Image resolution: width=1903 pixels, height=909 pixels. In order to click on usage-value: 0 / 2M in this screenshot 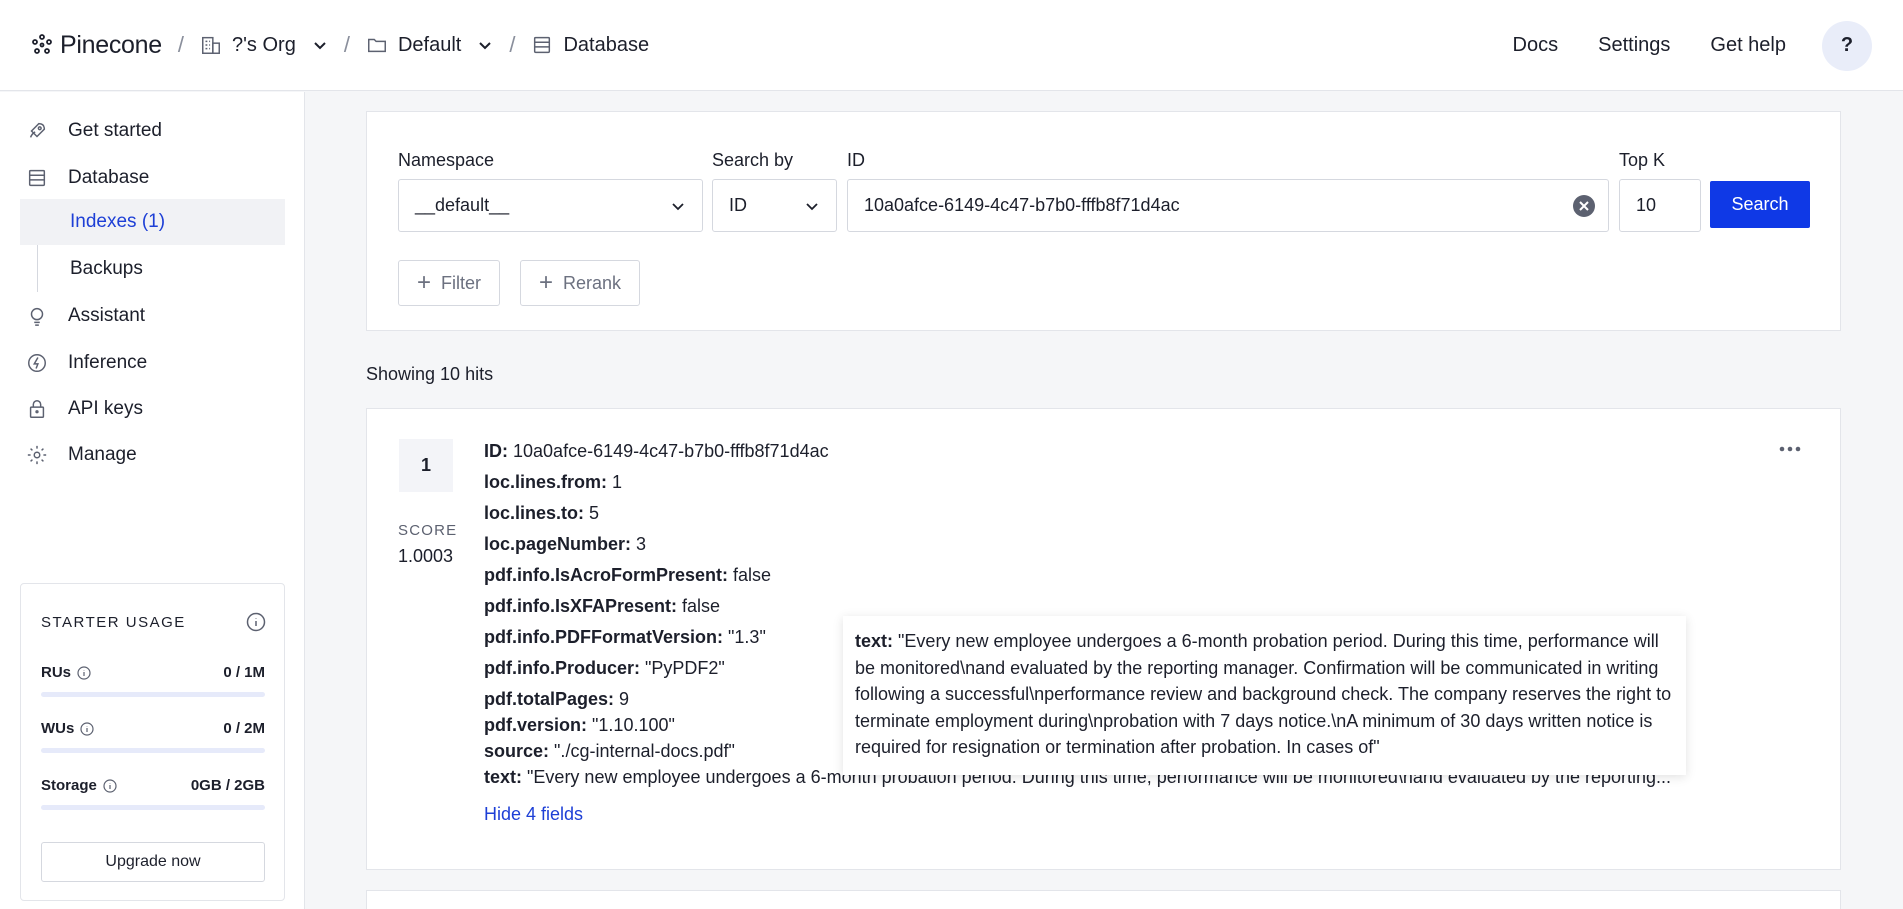, I will do `click(244, 728)`.